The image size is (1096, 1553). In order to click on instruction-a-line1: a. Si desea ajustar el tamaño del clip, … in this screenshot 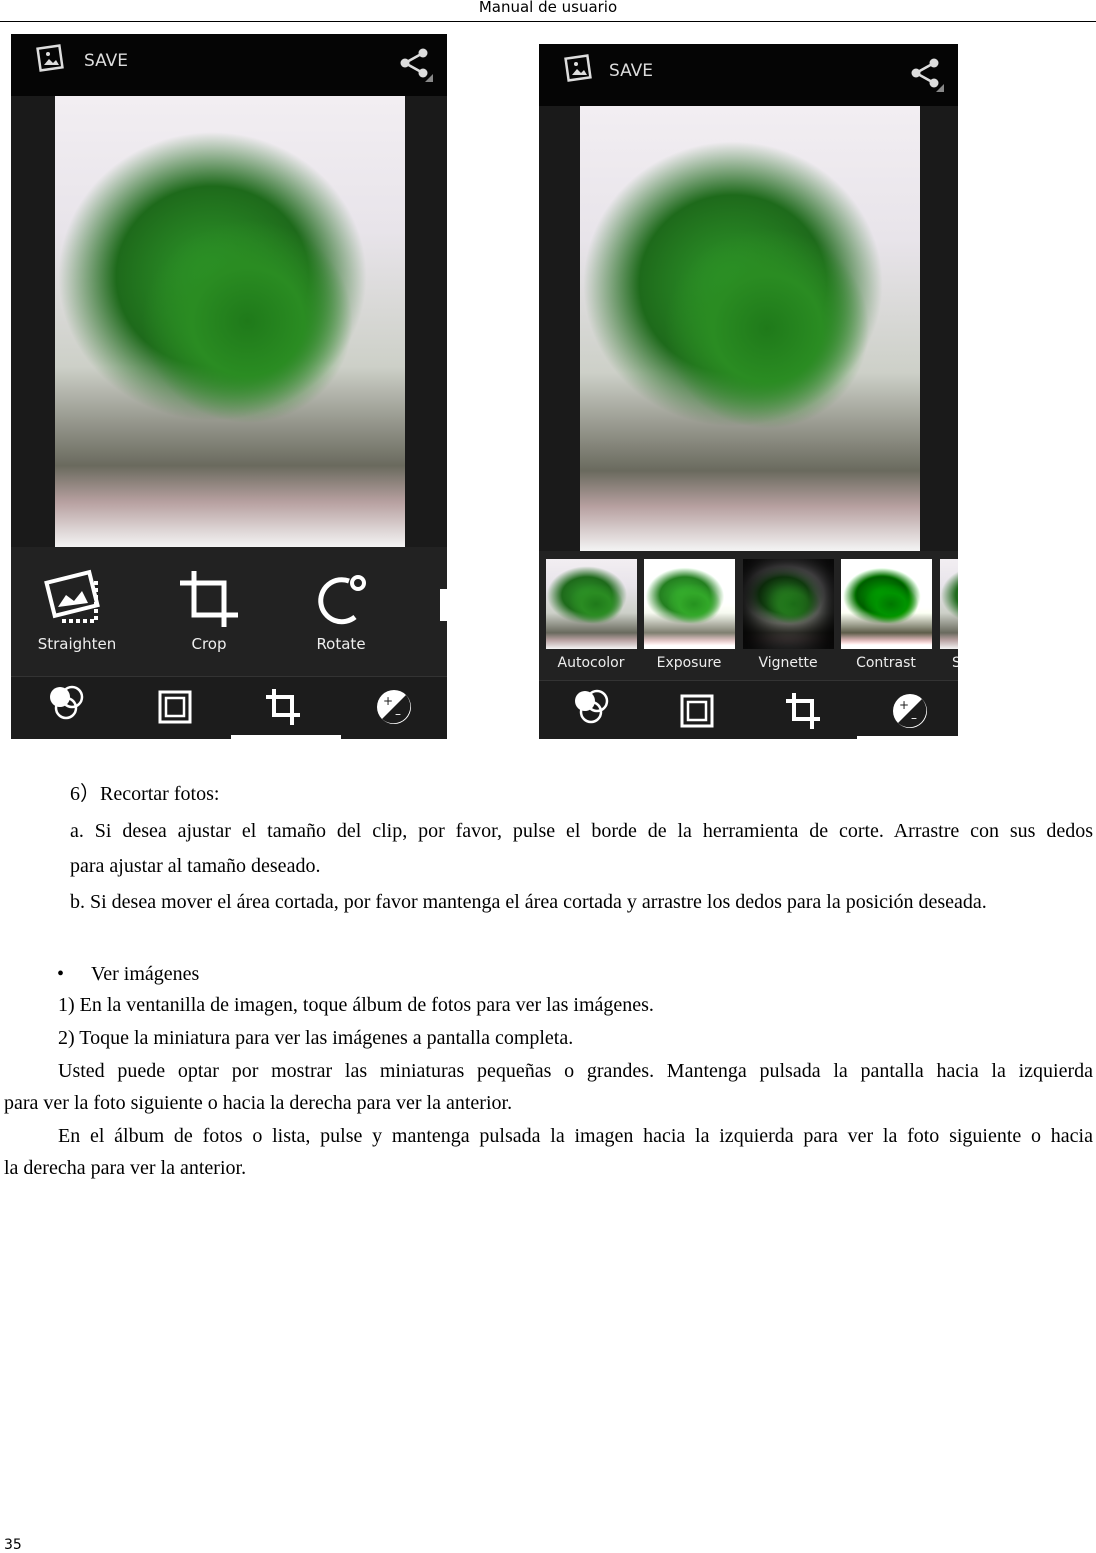, I will do `click(581, 831)`.